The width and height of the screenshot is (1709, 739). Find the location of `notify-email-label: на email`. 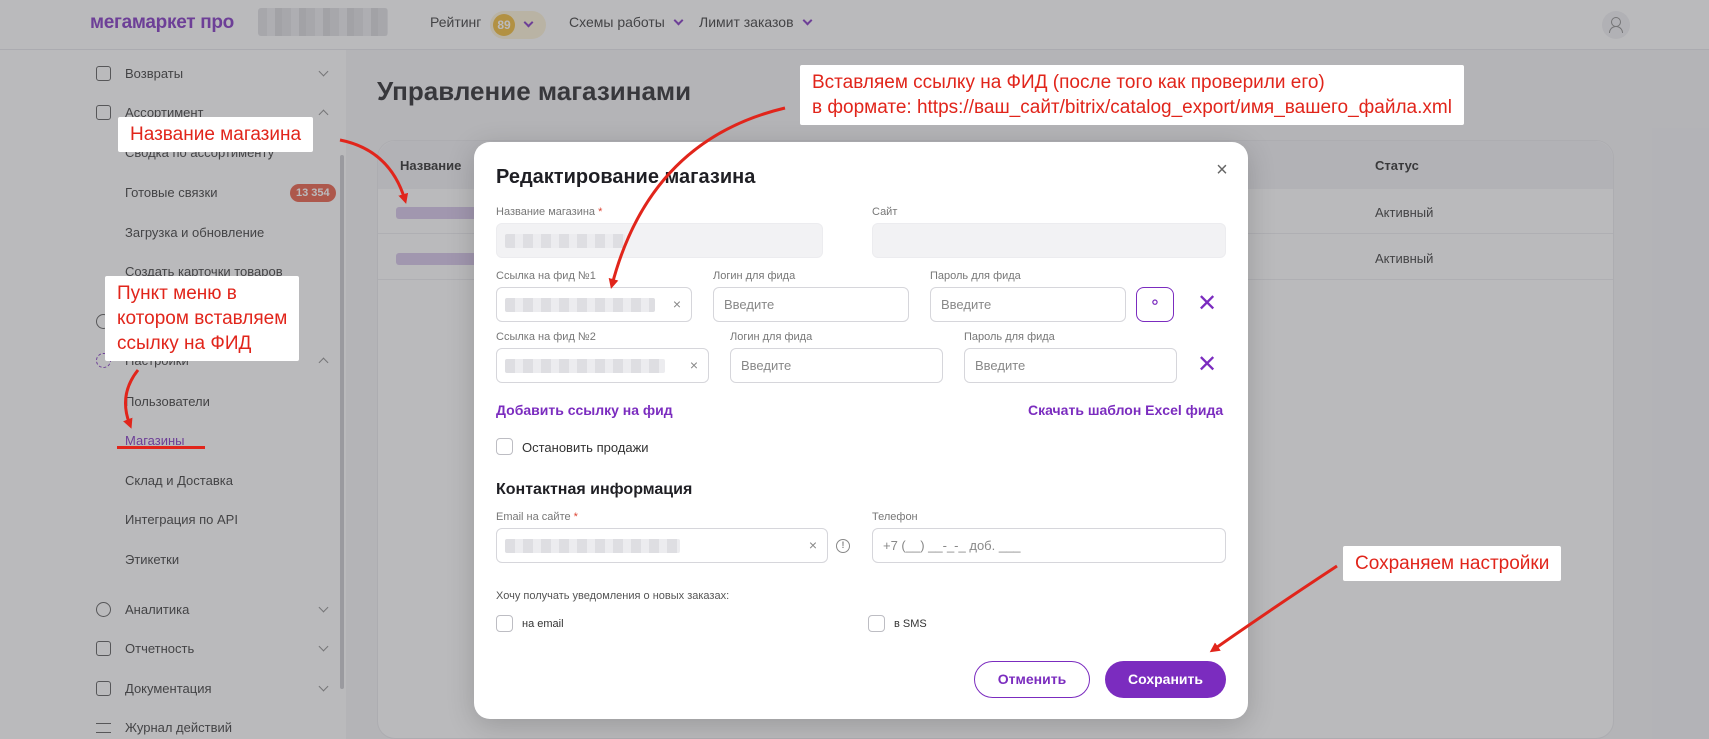

notify-email-label: на email is located at coordinates (543, 624).